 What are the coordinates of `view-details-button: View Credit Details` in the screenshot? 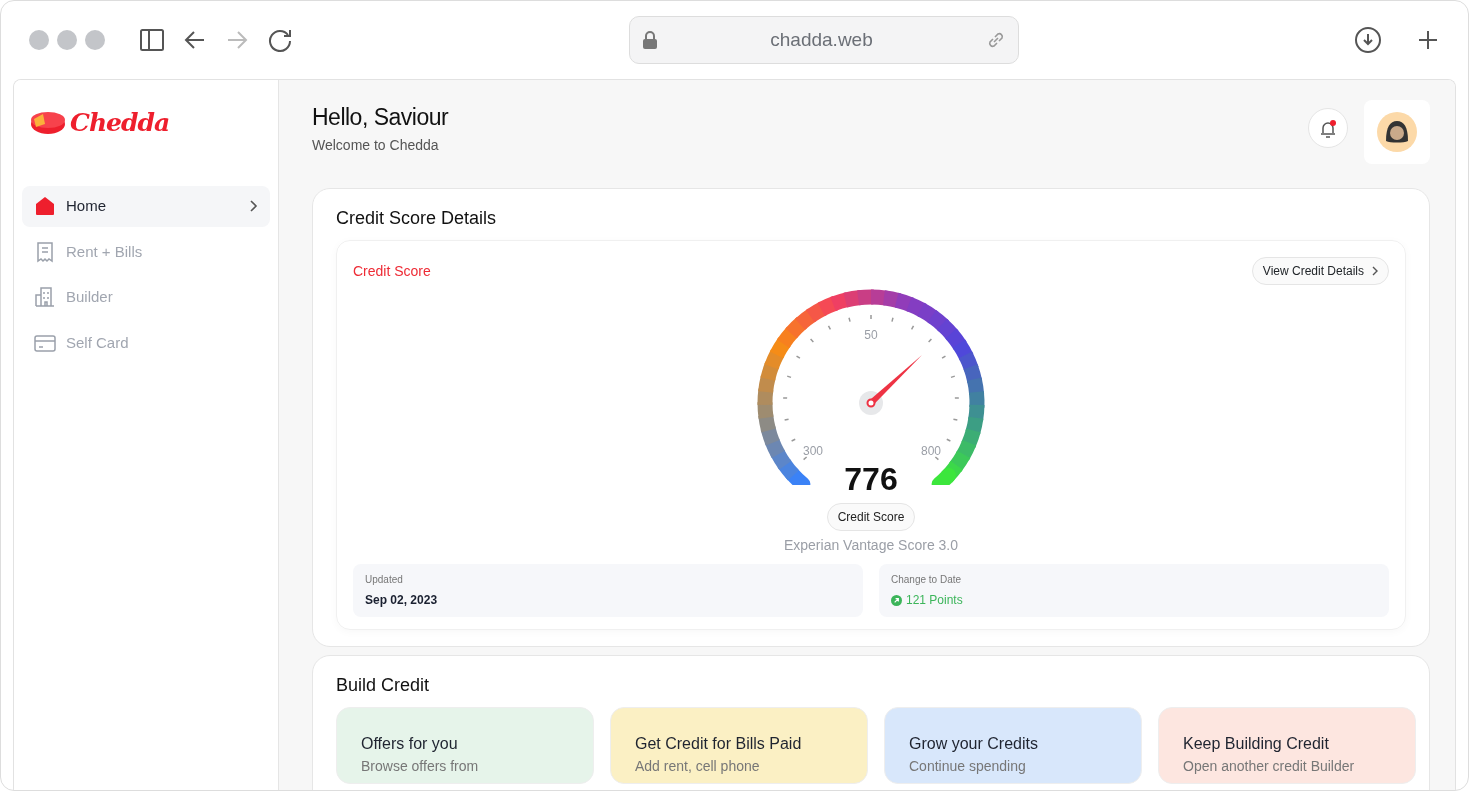 It's located at (1320, 271).